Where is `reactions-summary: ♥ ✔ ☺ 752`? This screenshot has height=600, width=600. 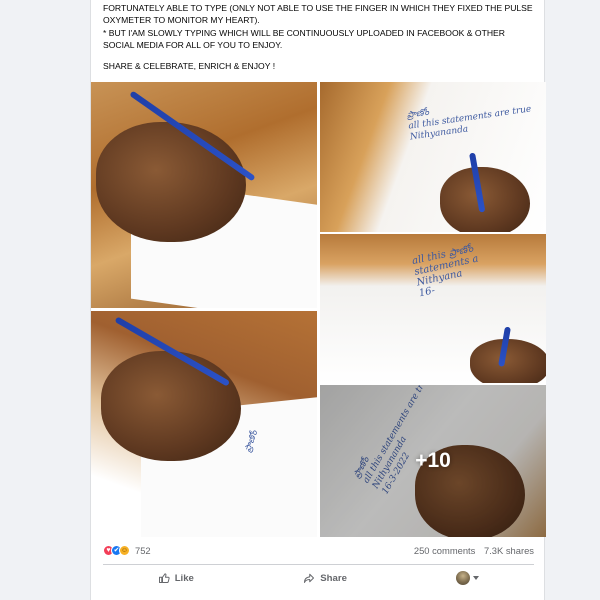 reactions-summary: ♥ ✔ ☺ 752 is located at coordinates (127, 550).